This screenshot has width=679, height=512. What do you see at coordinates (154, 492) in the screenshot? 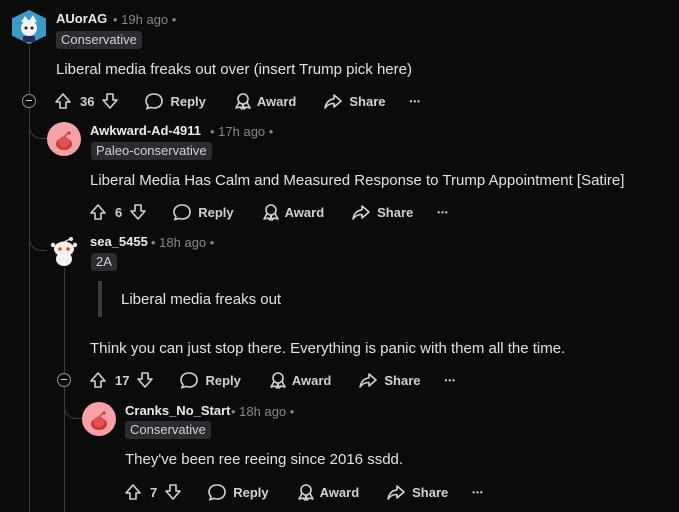
I see `vote-count: 7` at bounding box center [154, 492].